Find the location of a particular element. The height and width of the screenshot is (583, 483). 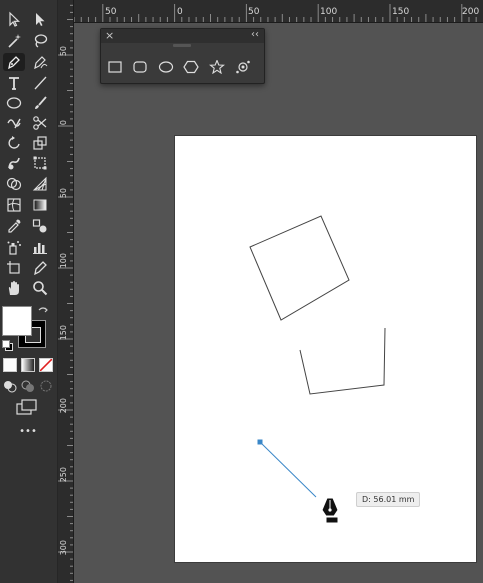

none-mode-button is located at coordinates (46, 365).